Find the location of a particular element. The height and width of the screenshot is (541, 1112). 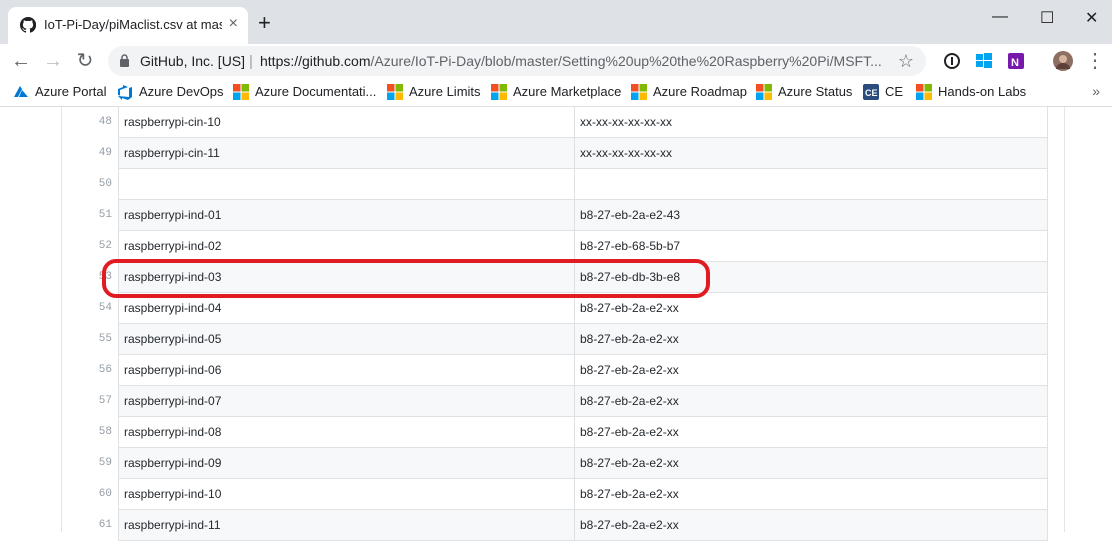

table-row: 58 raspberrypi-ind-08 b8-27-eb-2a-e2-xx is located at coordinates (565, 432).